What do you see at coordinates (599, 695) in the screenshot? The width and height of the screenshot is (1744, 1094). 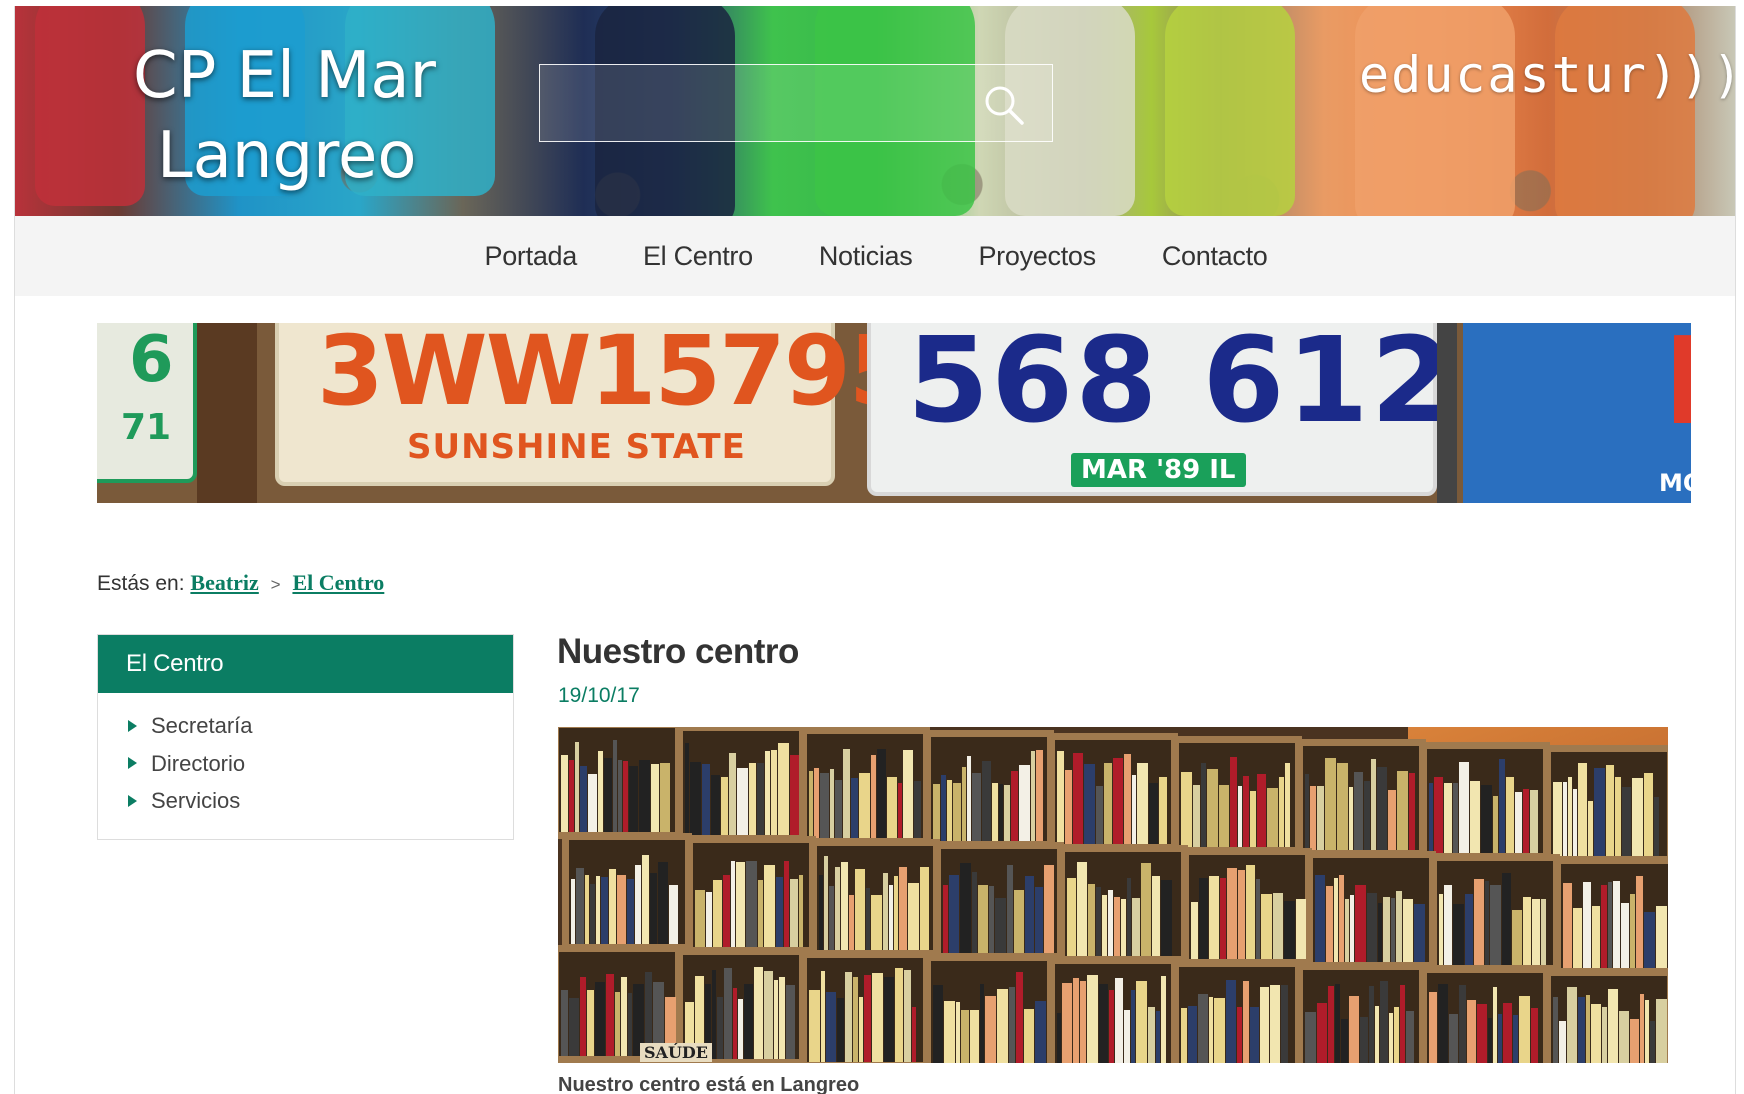 I see `article-date: 19/10/17` at bounding box center [599, 695].